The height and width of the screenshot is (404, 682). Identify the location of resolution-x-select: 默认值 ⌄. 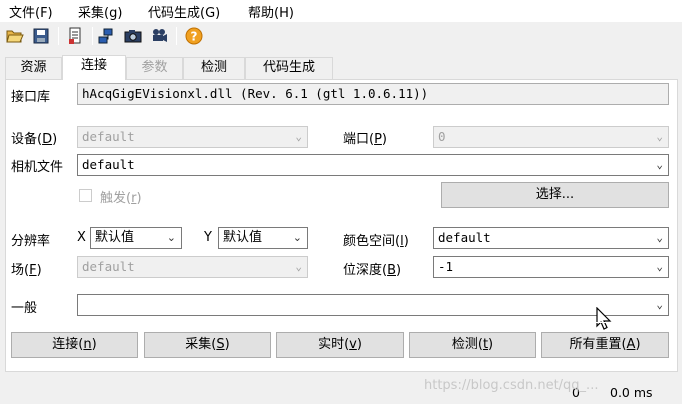
(136, 238).